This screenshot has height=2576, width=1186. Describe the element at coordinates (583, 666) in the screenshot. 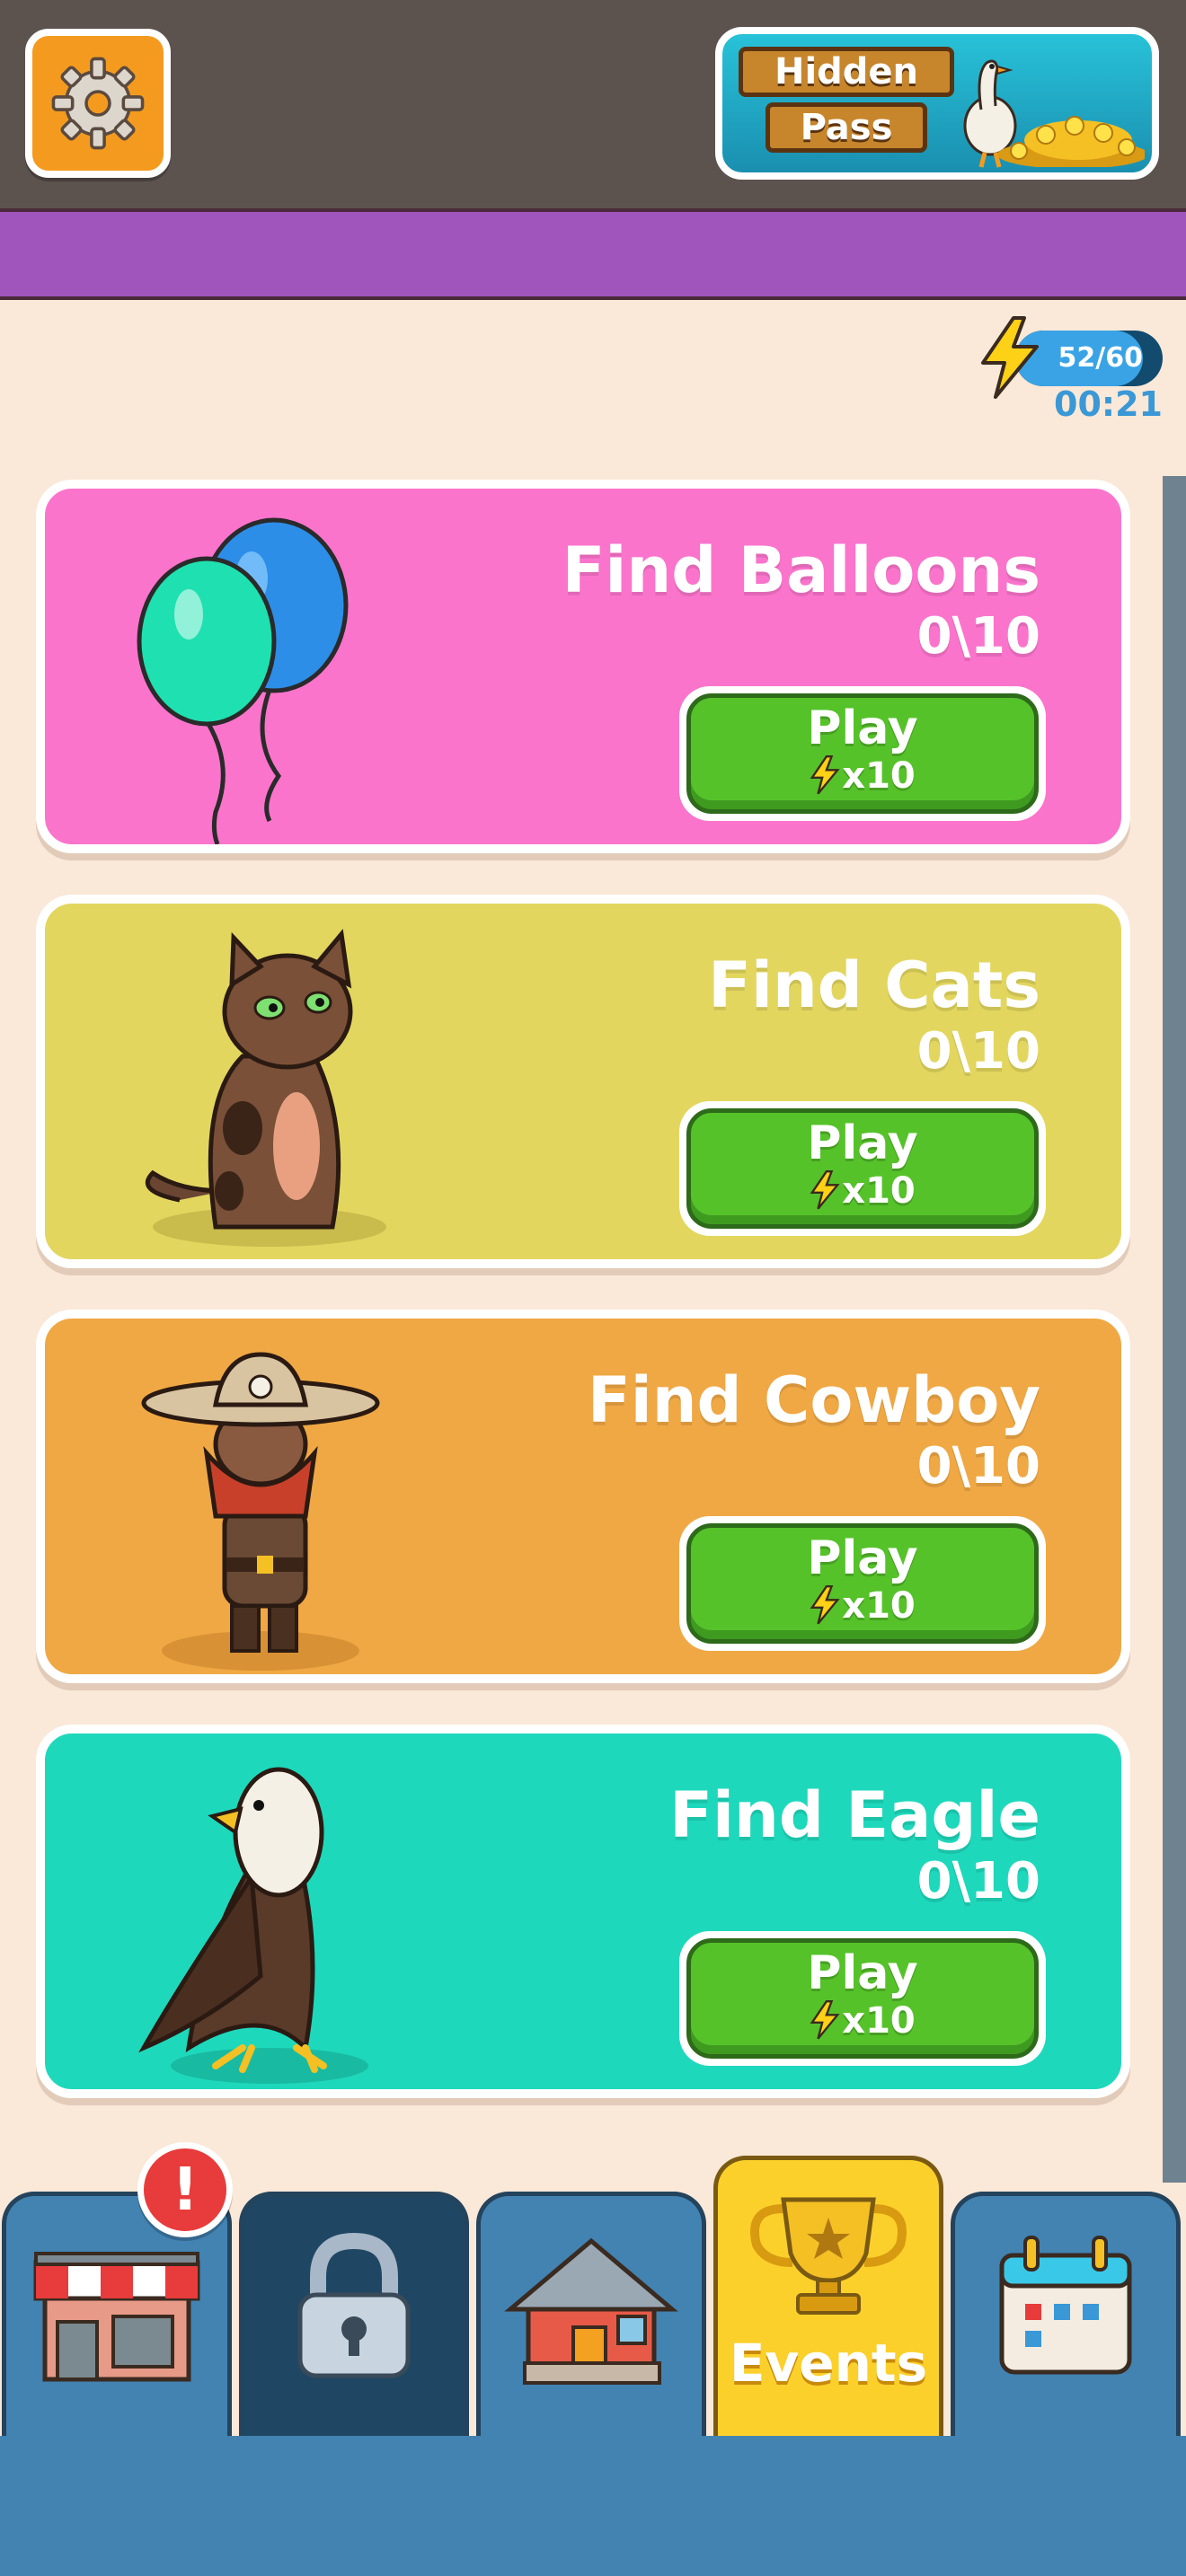

I see `event-card-balloons: Find Balloons 0\10 Play x10` at that location.